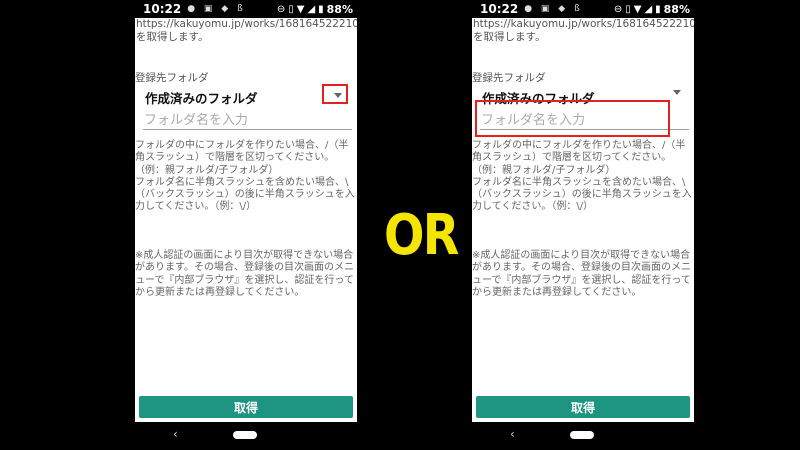  Describe the element at coordinates (201, 97) in the screenshot. I see `folder-select: 作成済みのフォルダ` at that location.